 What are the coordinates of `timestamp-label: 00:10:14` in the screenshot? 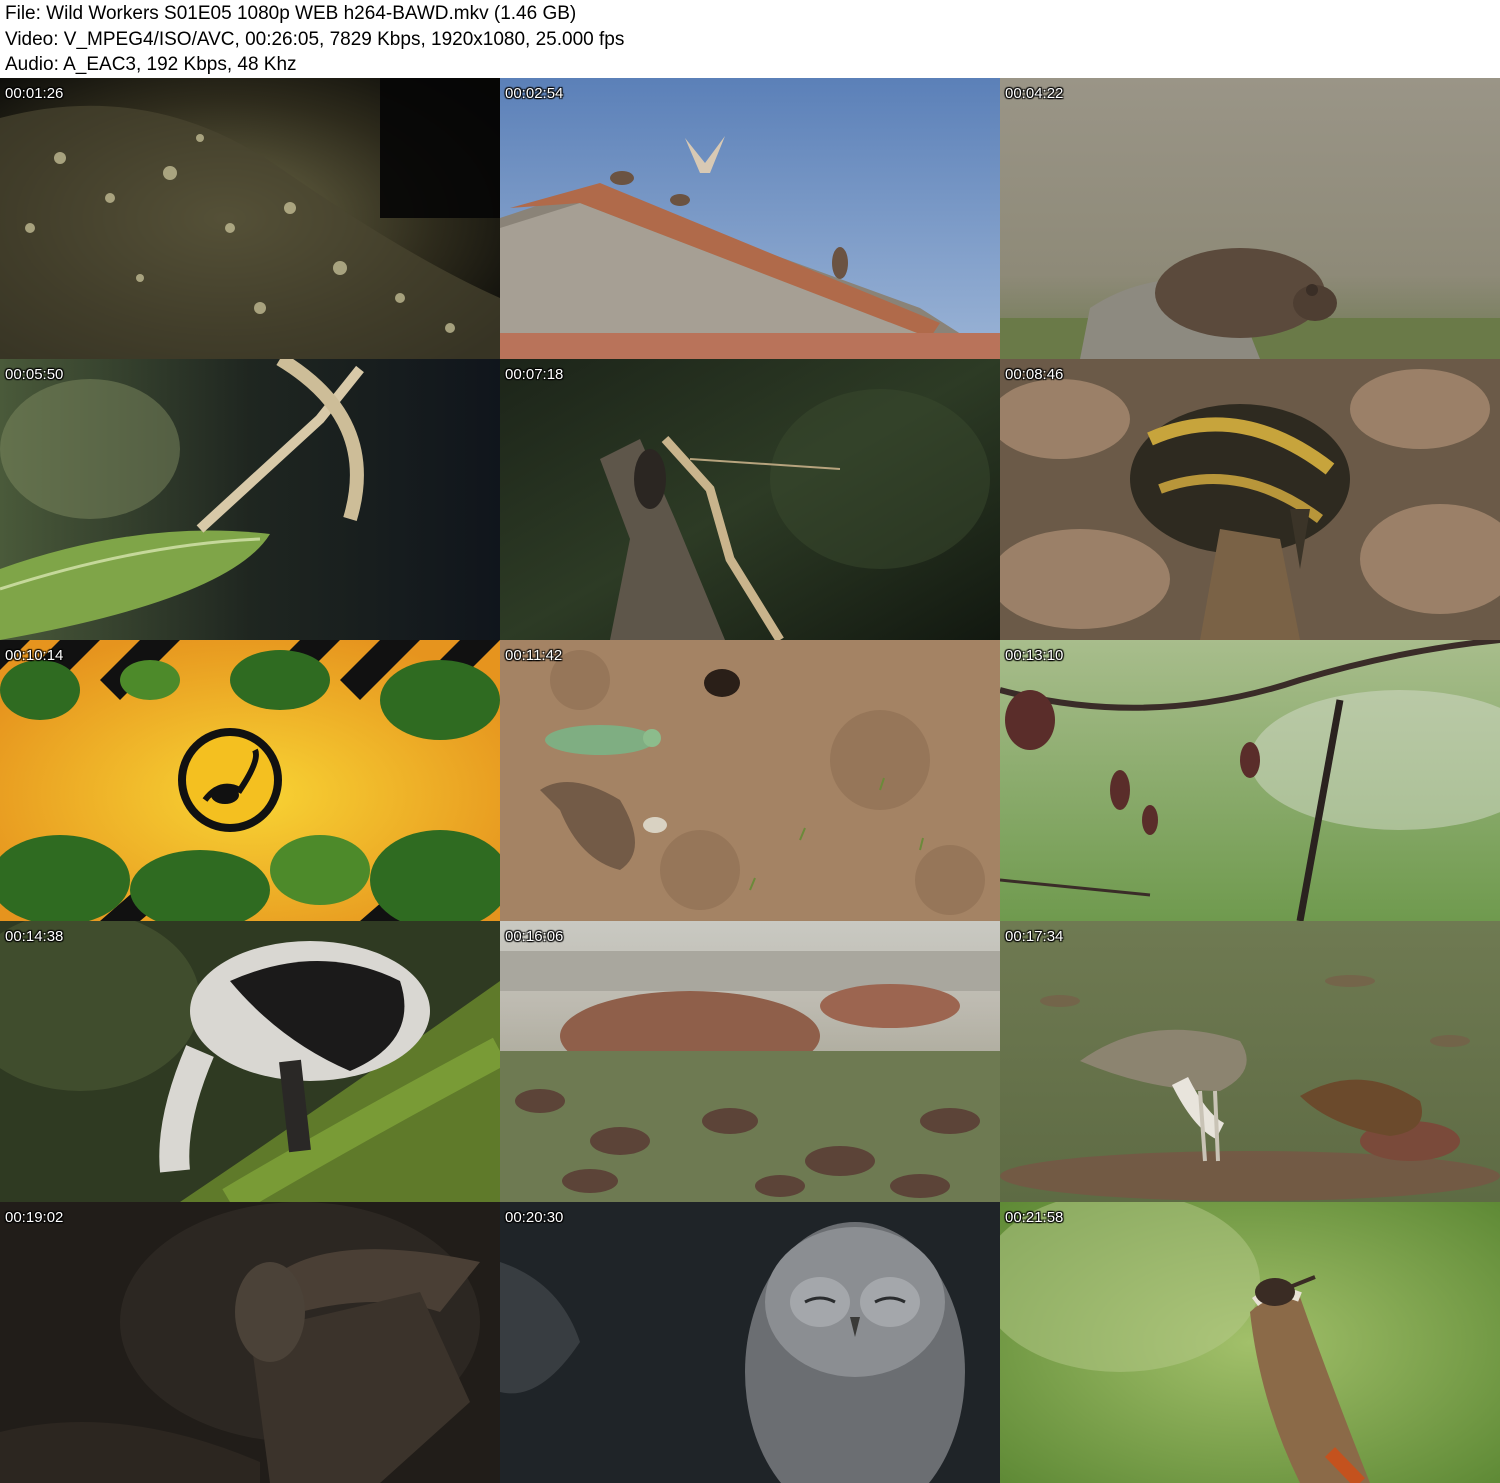 It's located at (34, 655).